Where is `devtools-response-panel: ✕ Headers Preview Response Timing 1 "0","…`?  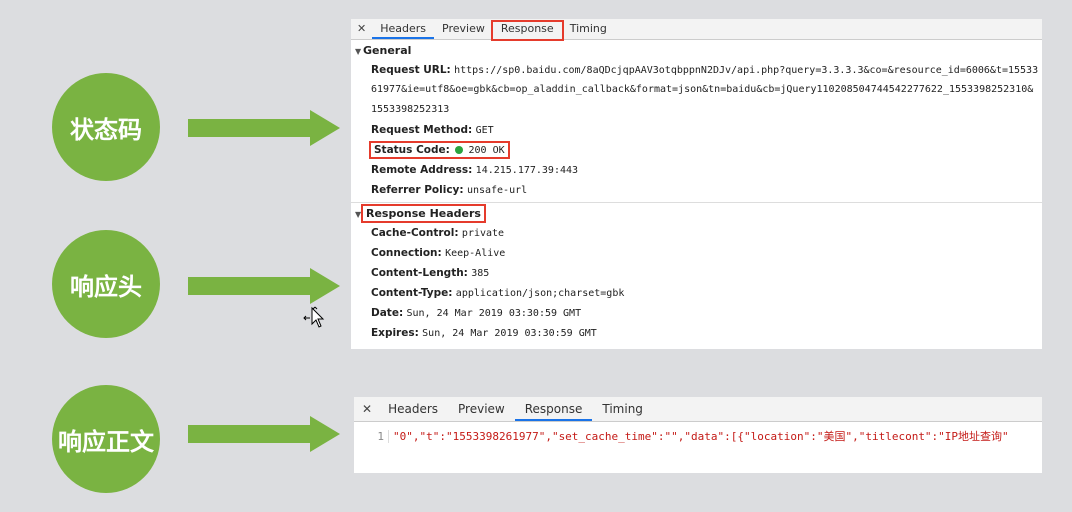
devtools-response-panel: ✕ Headers Preview Response Timing 1 "0","… is located at coordinates (698, 435).